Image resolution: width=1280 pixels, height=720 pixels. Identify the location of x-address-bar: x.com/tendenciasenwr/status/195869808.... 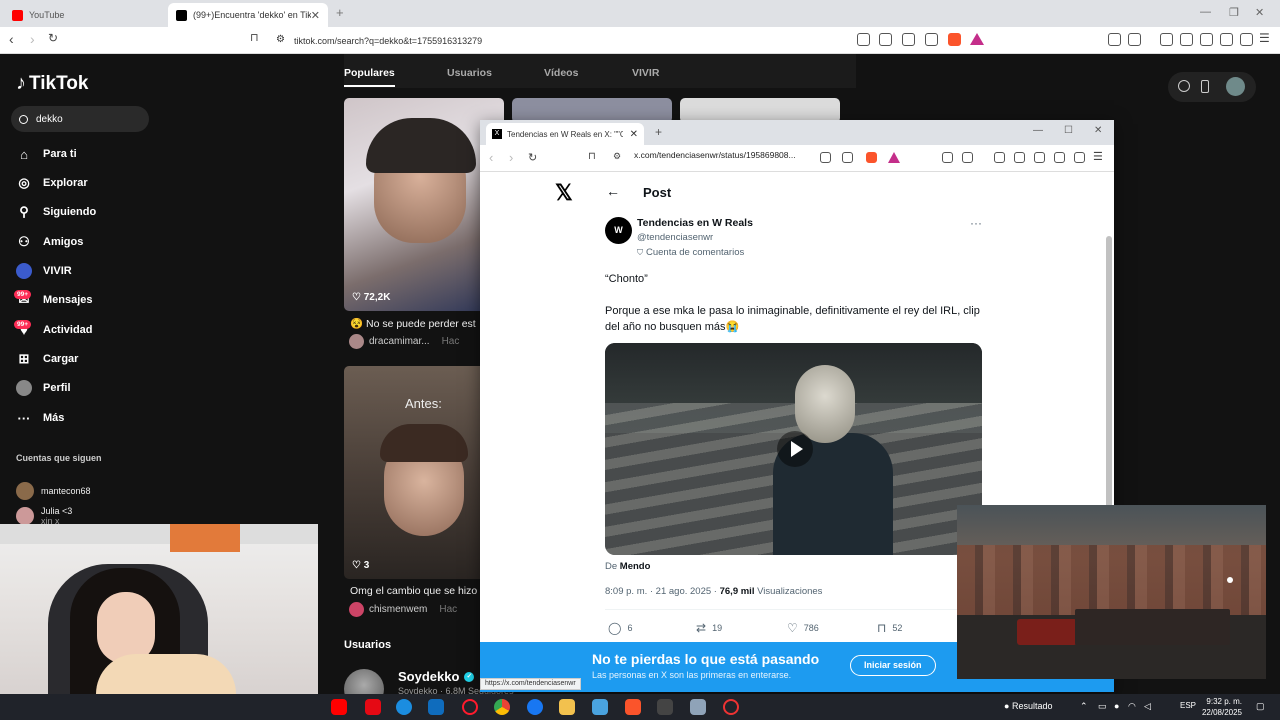
(715, 155).